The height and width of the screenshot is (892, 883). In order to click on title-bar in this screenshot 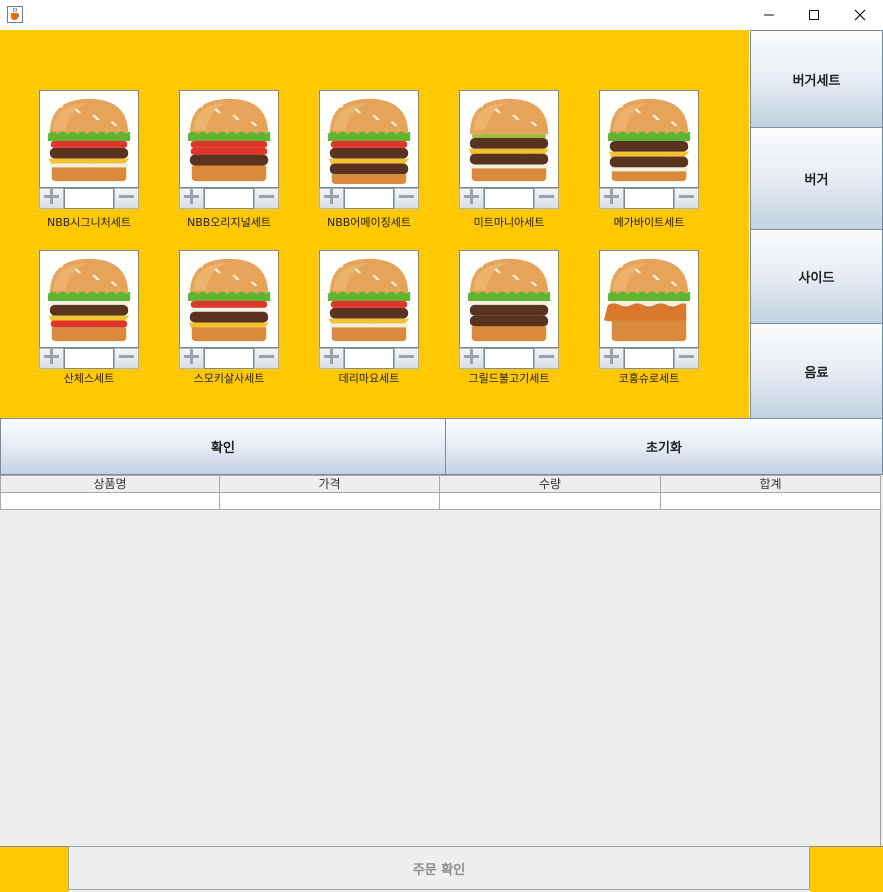, I will do `click(441, 15)`.